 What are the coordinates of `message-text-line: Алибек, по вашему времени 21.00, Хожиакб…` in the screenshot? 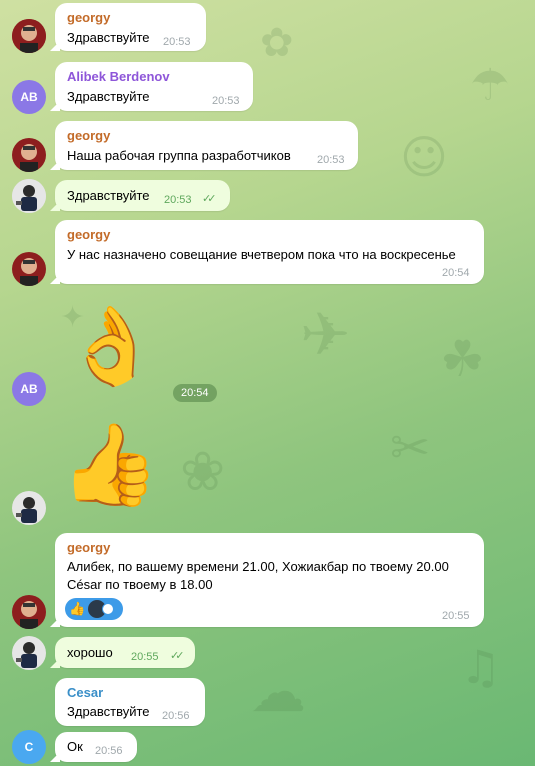 It's located at (258, 566).